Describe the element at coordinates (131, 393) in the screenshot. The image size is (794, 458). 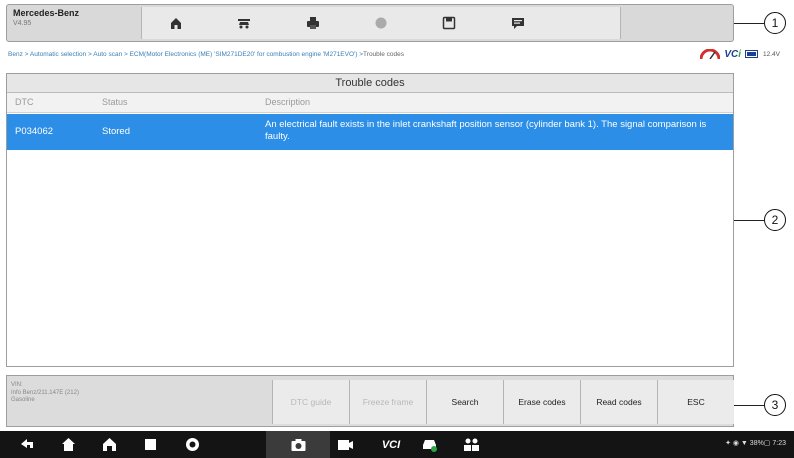
I see `vehicle-info: VIN: Info Benz/211.147E (212) Gasoline` at that location.